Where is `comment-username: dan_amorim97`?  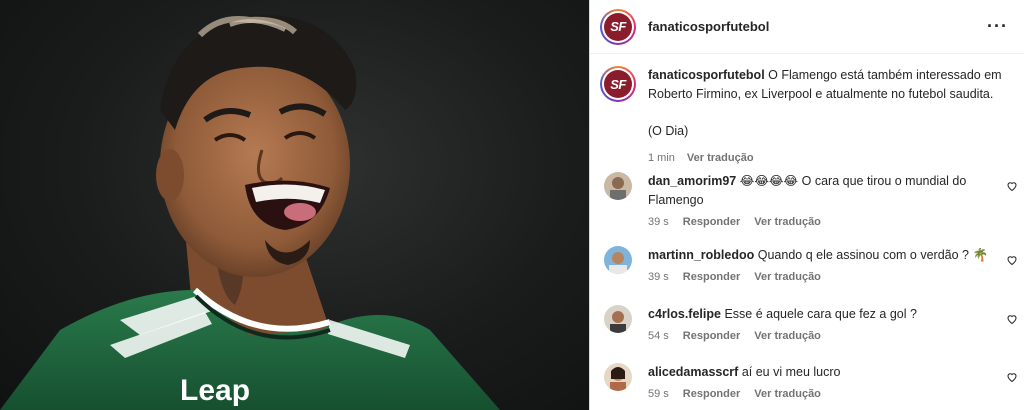
comment-username: dan_amorim97 is located at coordinates (692, 181).